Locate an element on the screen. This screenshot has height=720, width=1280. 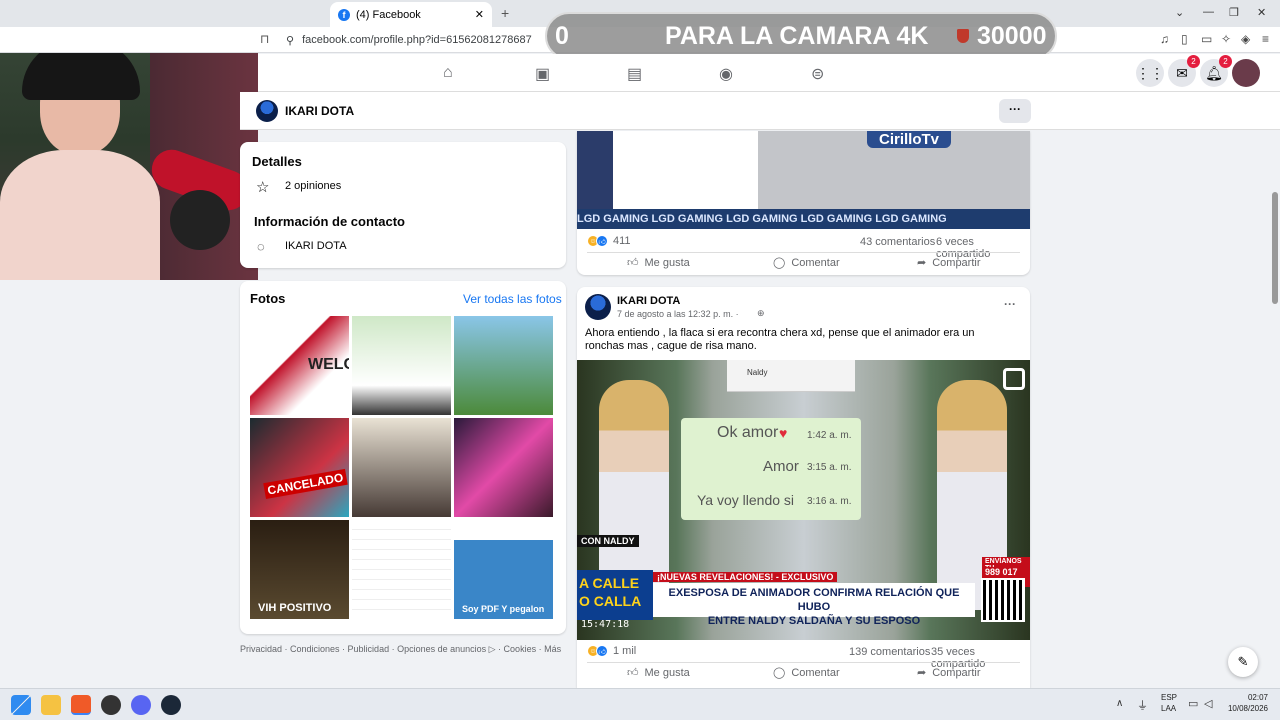
post-author: IKARI DOTA is located at coordinates (648, 301).